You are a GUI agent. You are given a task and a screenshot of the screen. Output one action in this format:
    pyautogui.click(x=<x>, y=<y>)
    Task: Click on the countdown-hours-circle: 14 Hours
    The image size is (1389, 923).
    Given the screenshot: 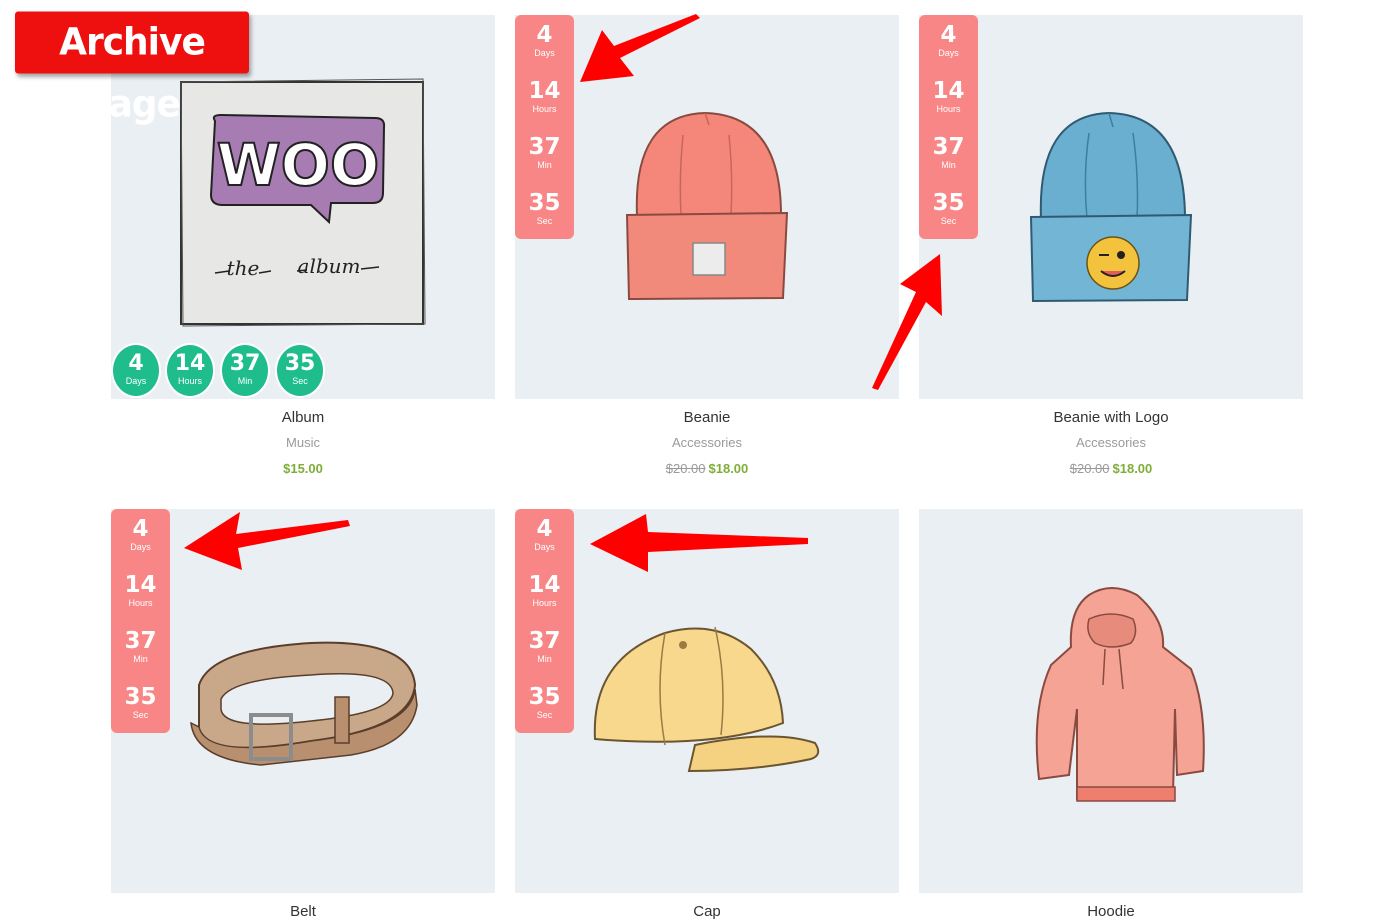 What is the action you would take?
    pyautogui.click(x=190, y=370)
    